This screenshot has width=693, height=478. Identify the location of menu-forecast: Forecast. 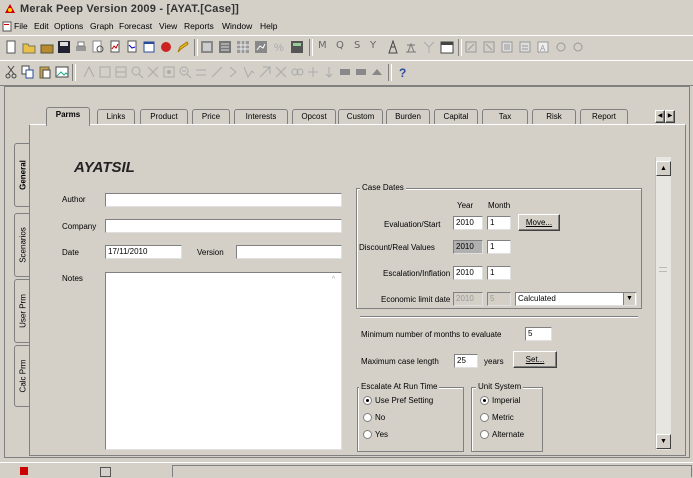
(135, 26).